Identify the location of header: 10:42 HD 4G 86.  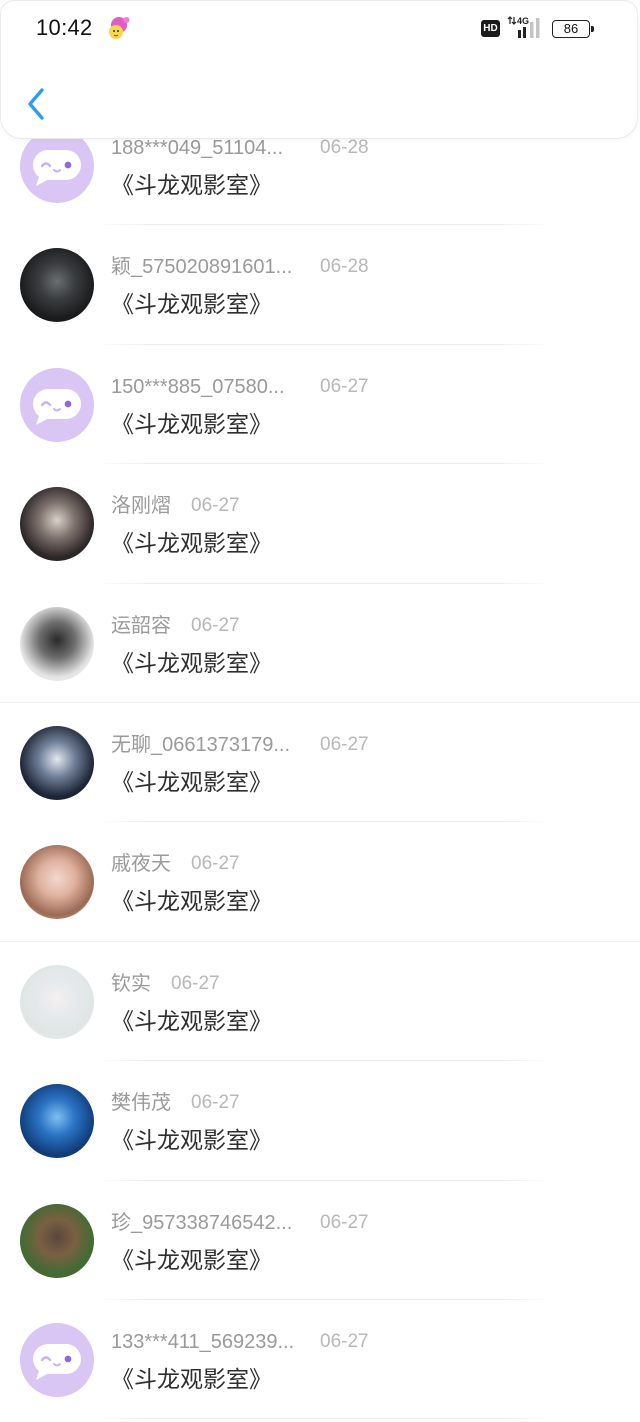
(319, 69).